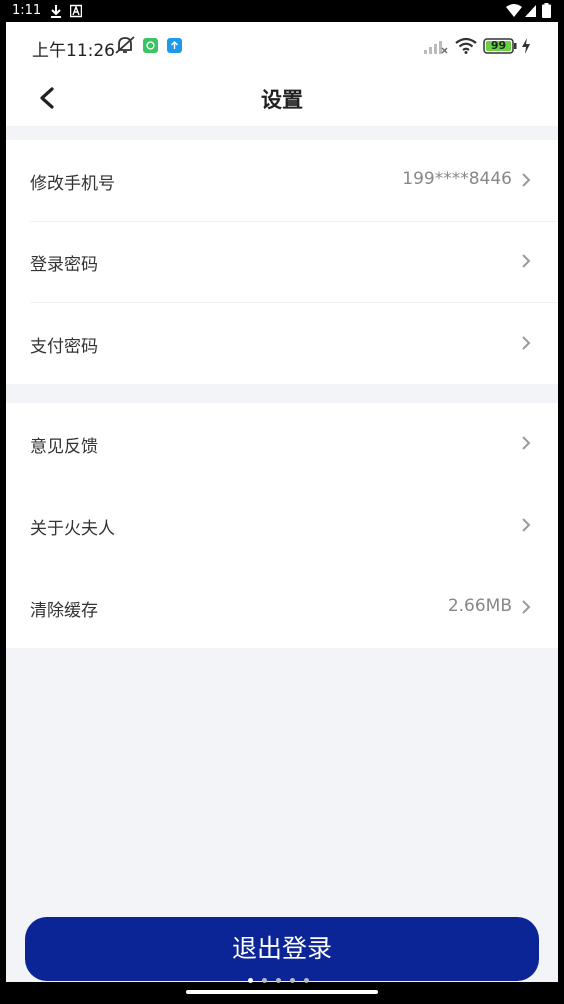  Describe the element at coordinates (150, 47) in the screenshot. I see `wechat-app-icon` at that location.